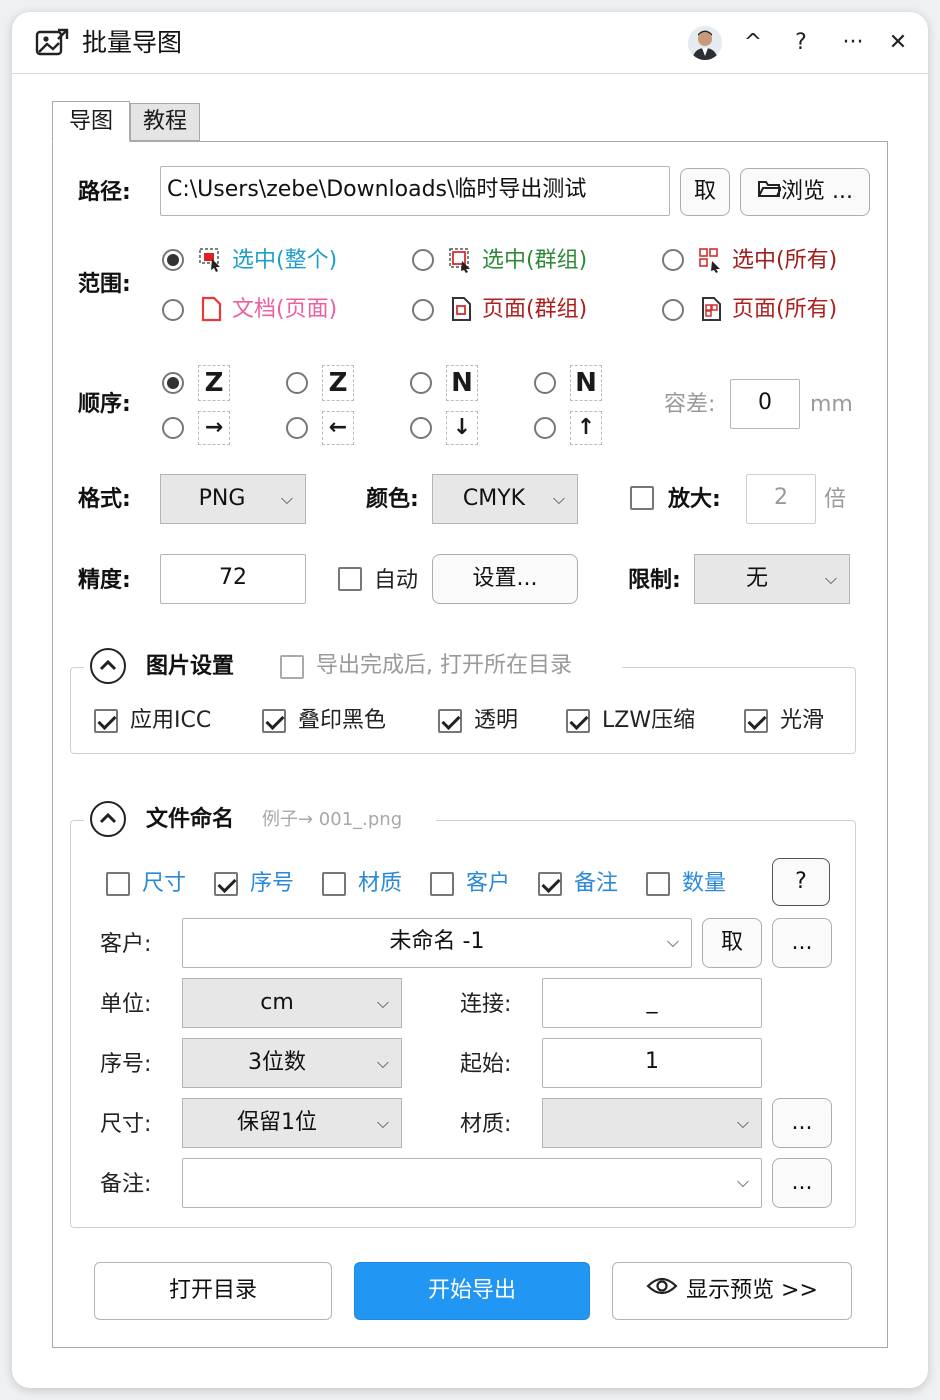 Image resolution: width=940 pixels, height=1400 pixels. Describe the element at coordinates (423, 310) in the screenshot. I see `scope-radio-page-group` at that location.